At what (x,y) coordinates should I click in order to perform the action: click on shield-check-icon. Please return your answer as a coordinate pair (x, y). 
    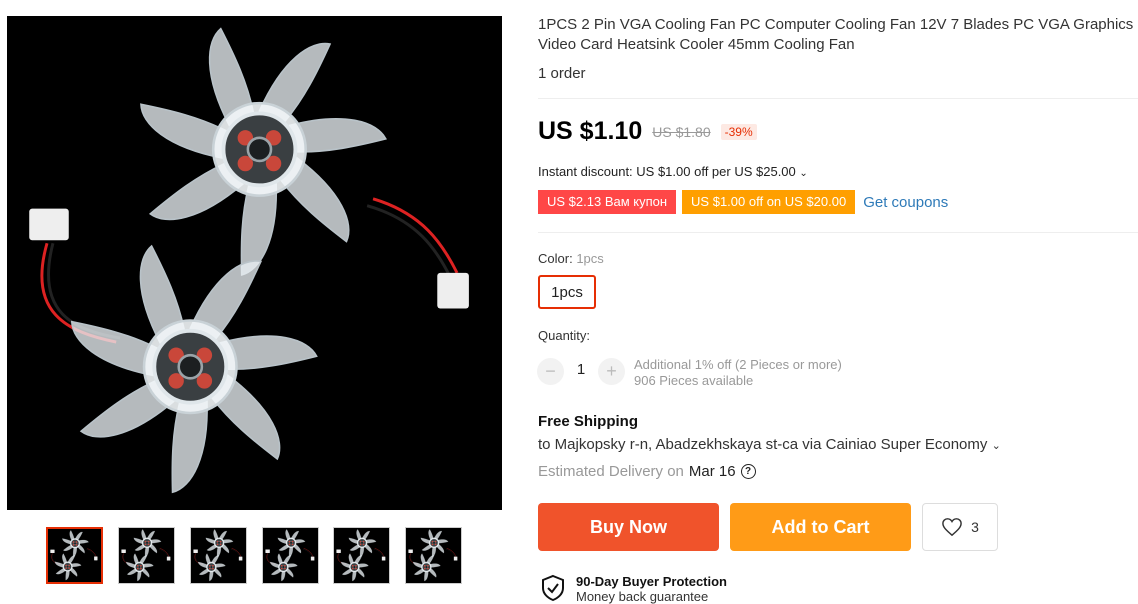
    Looking at the image, I should click on (553, 588).